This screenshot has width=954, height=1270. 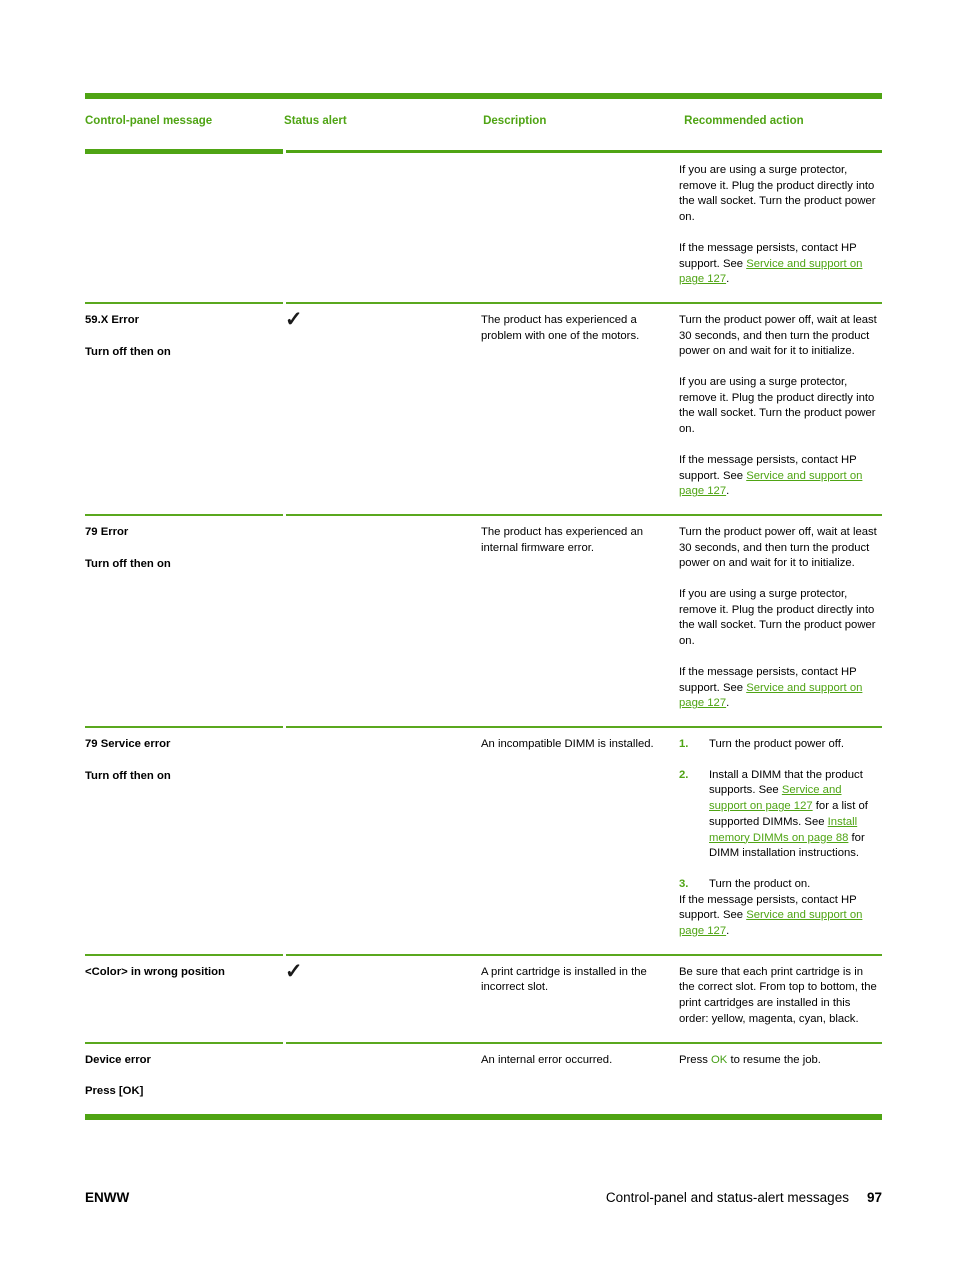 What do you see at coordinates (777, 743) in the screenshot?
I see `body-text: Turn the product power off.` at bounding box center [777, 743].